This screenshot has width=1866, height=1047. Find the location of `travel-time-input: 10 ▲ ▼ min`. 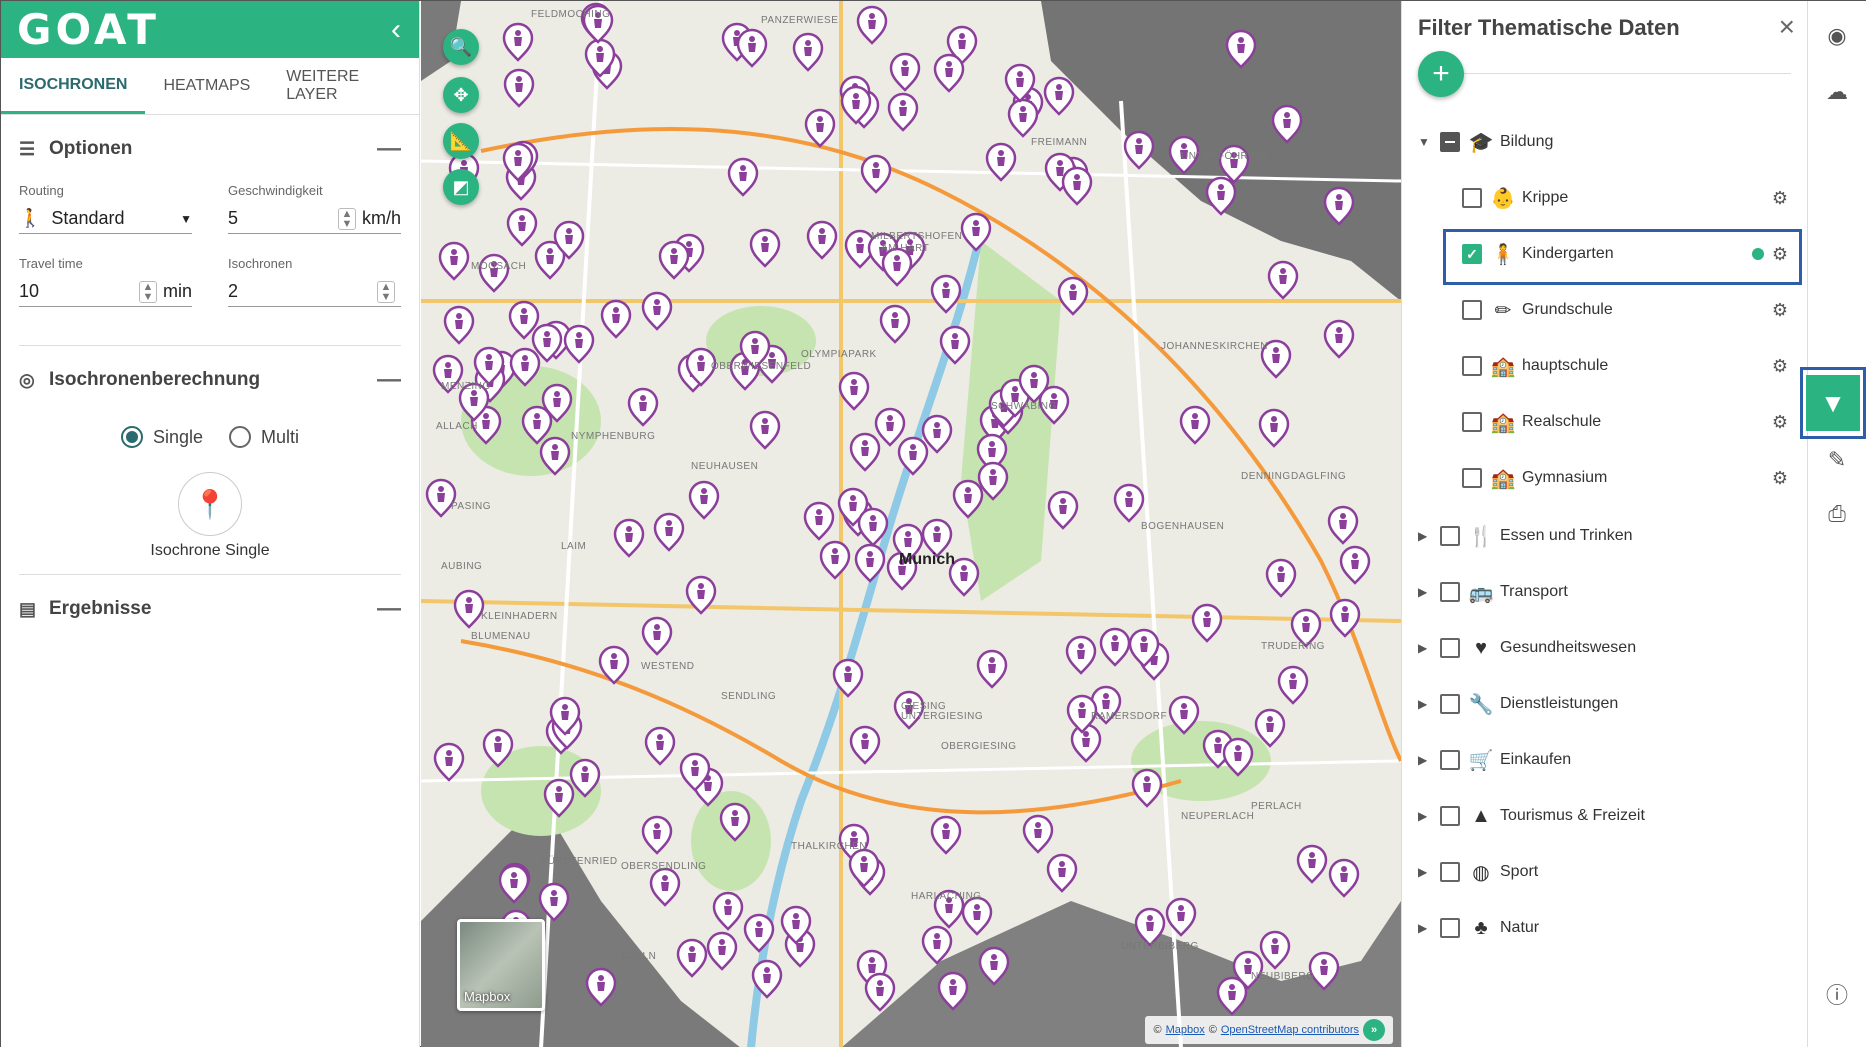

travel-time-input: 10 ▲ ▼ min is located at coordinates (105, 292).